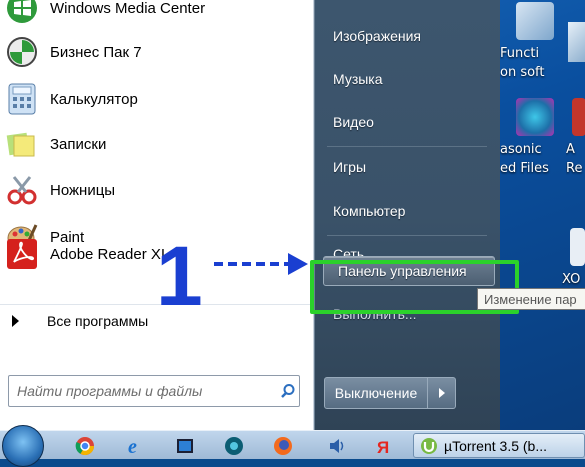  I want to click on tooltip: Изменение пар, so click(531, 299).